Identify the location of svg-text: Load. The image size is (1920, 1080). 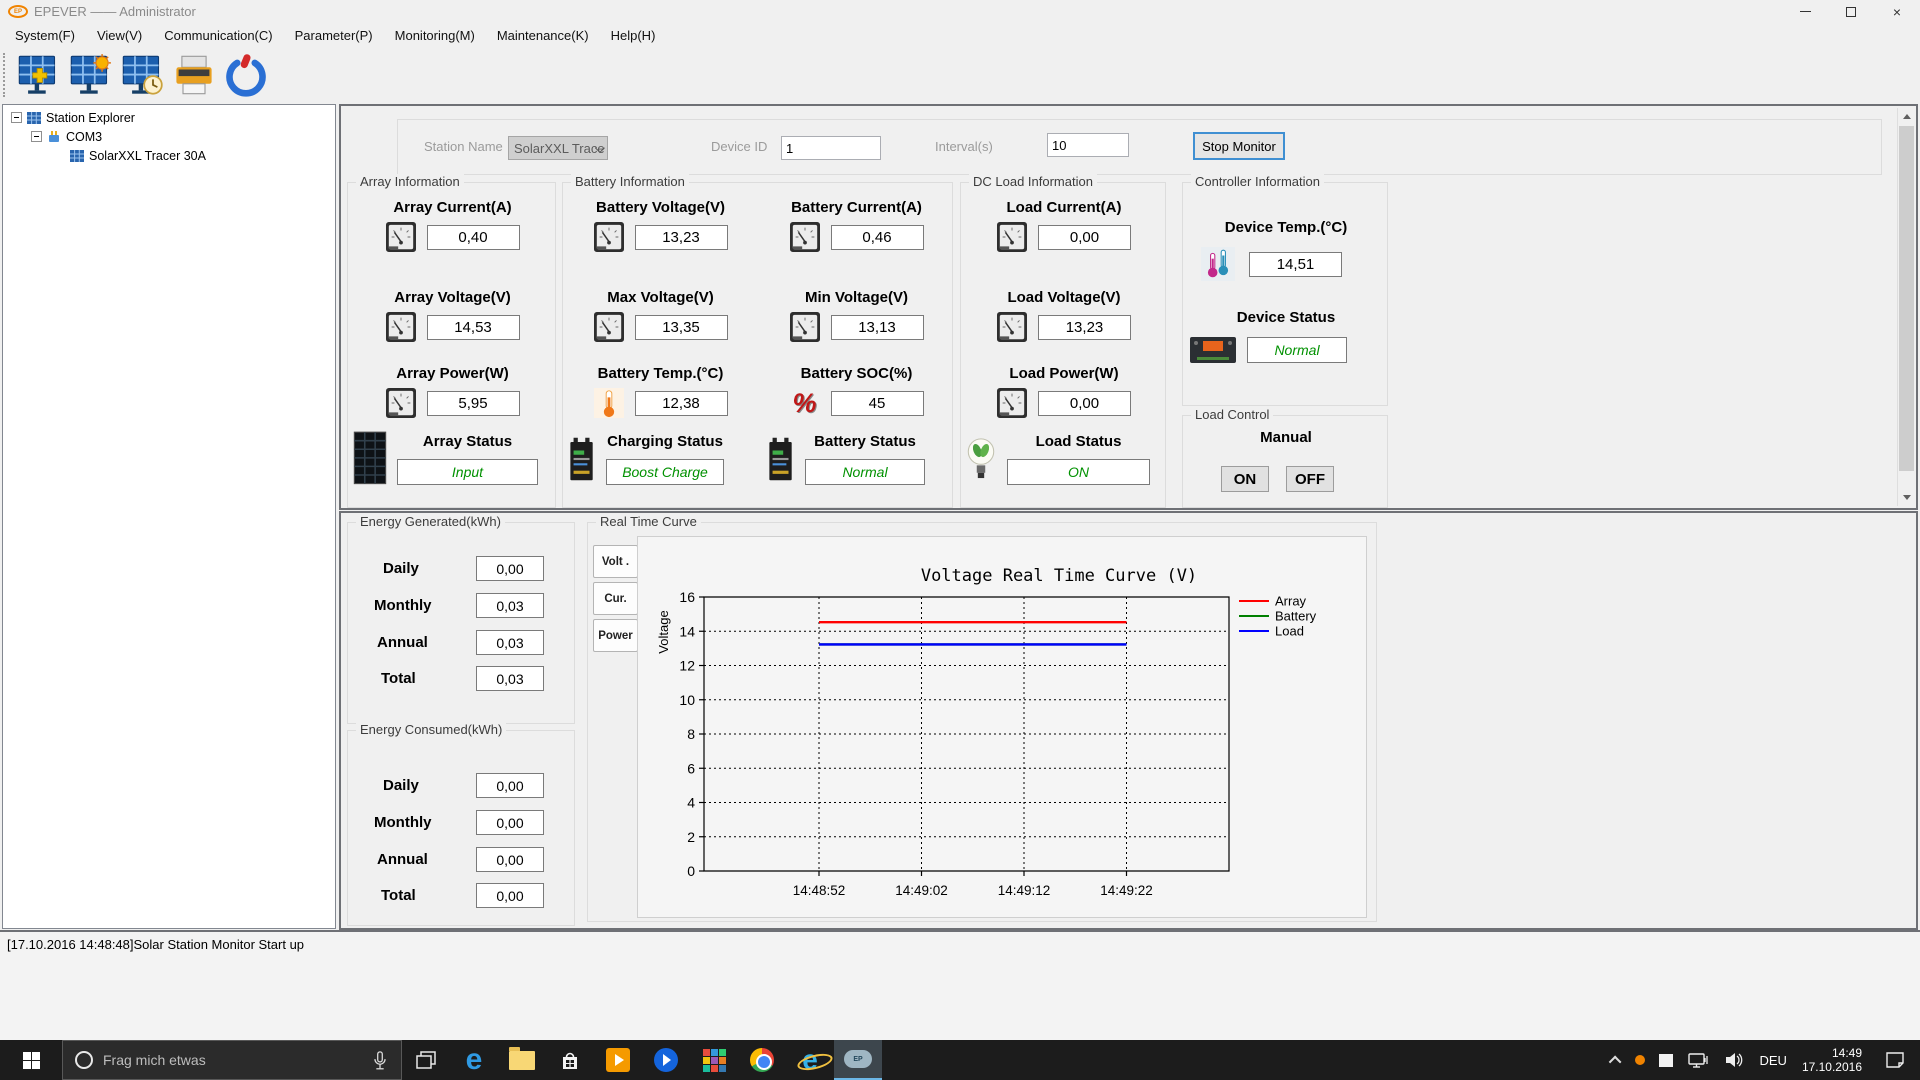
(1289, 631).